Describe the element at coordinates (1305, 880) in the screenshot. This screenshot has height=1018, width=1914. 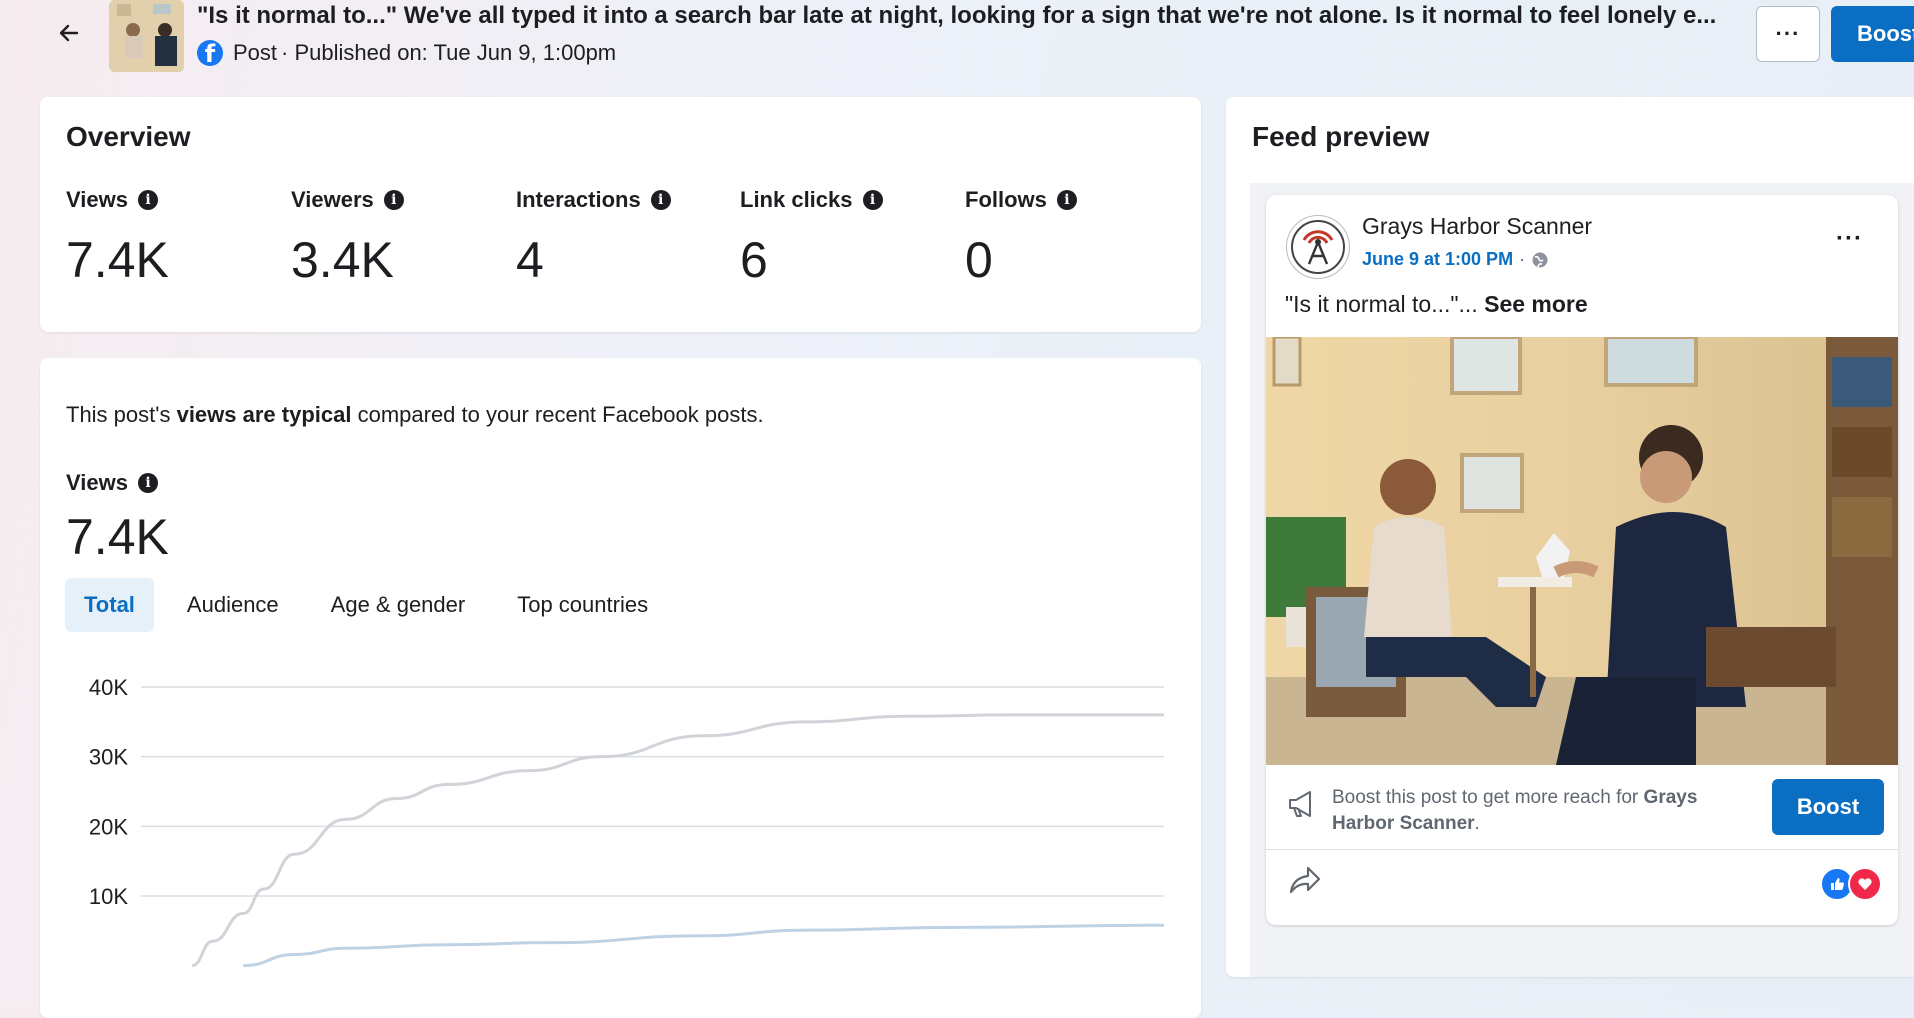
I see `share-icon` at that location.